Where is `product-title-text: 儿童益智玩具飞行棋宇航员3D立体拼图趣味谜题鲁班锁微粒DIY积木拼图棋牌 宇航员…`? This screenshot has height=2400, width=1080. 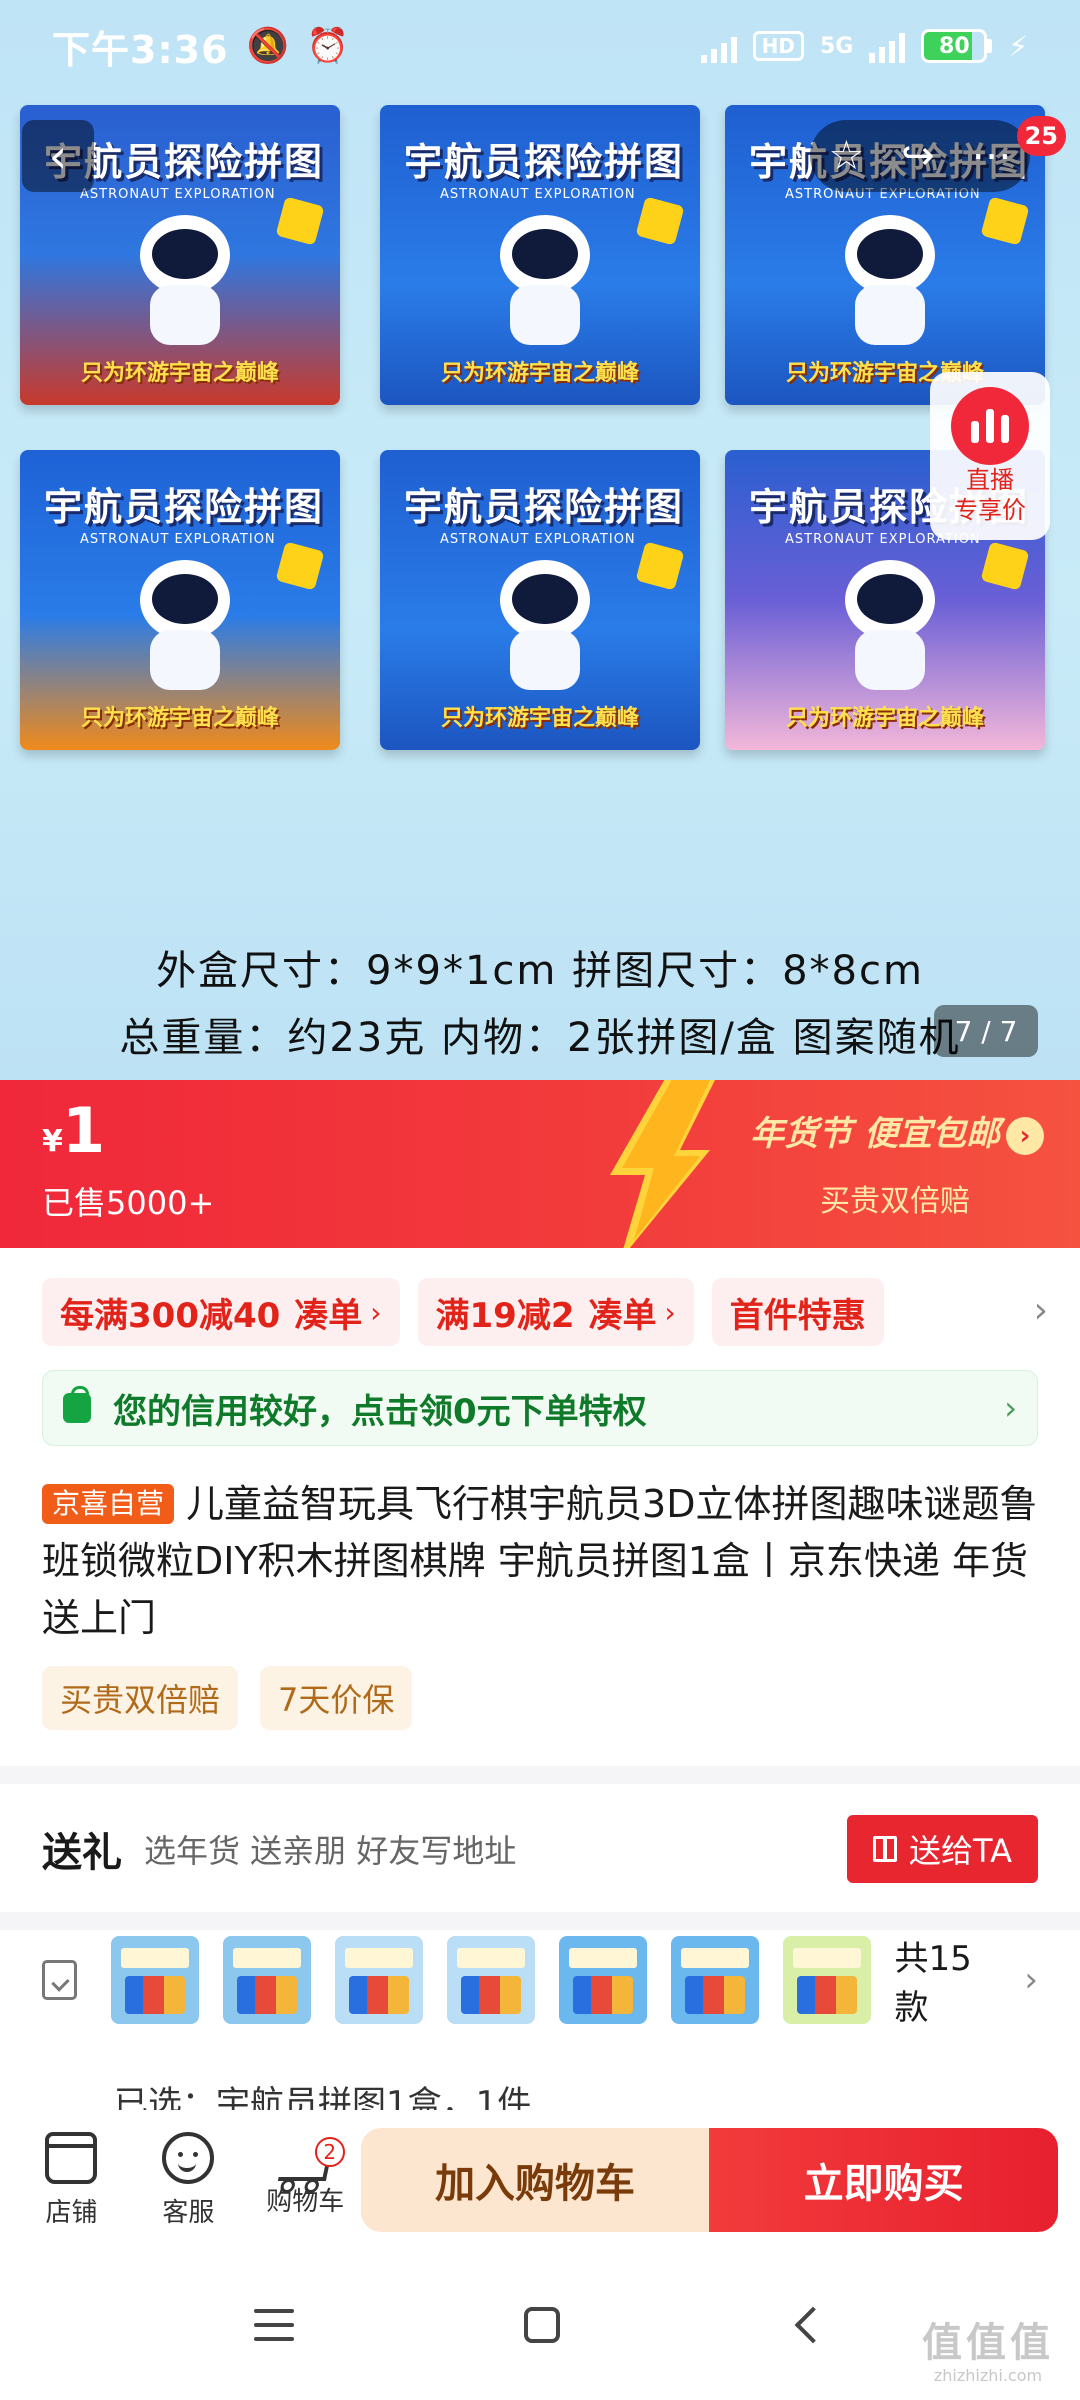
product-title-text: 儿童益智玩具飞行棋宇航员3D立体拼图趣味谜题鲁班锁微粒DIY积木拼图棋牌 宇航员… is located at coordinates (540, 1561).